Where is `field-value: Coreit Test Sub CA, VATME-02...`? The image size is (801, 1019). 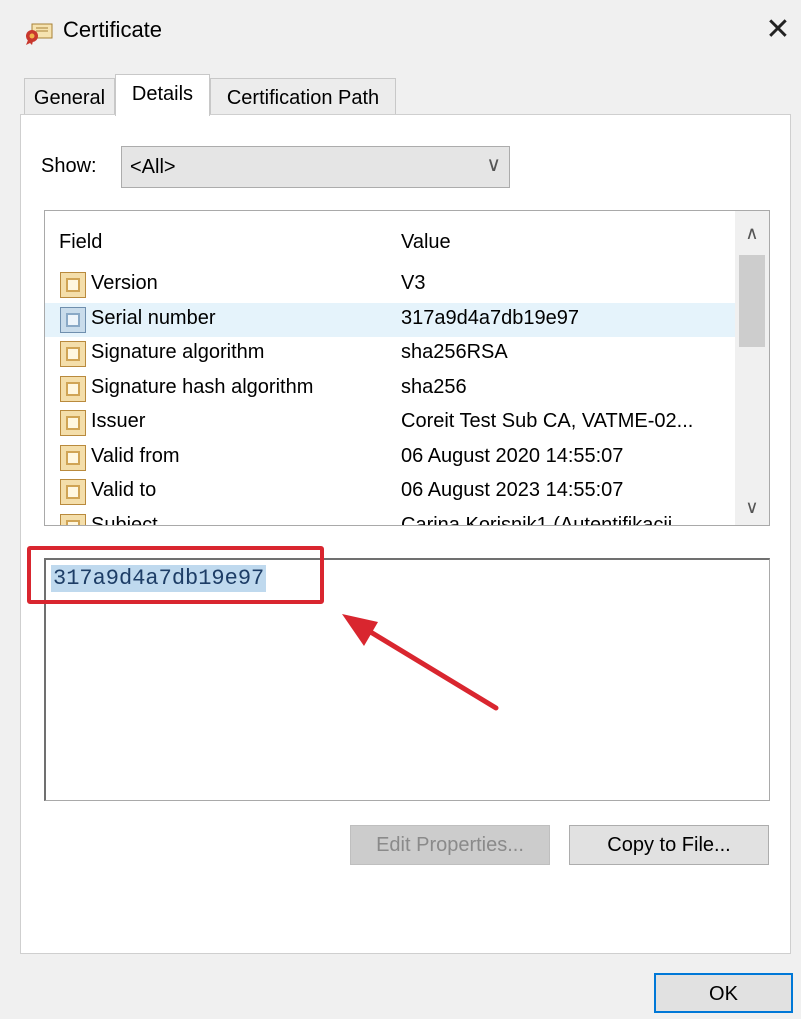 field-value: Coreit Test Sub CA, VATME-02... is located at coordinates (547, 421).